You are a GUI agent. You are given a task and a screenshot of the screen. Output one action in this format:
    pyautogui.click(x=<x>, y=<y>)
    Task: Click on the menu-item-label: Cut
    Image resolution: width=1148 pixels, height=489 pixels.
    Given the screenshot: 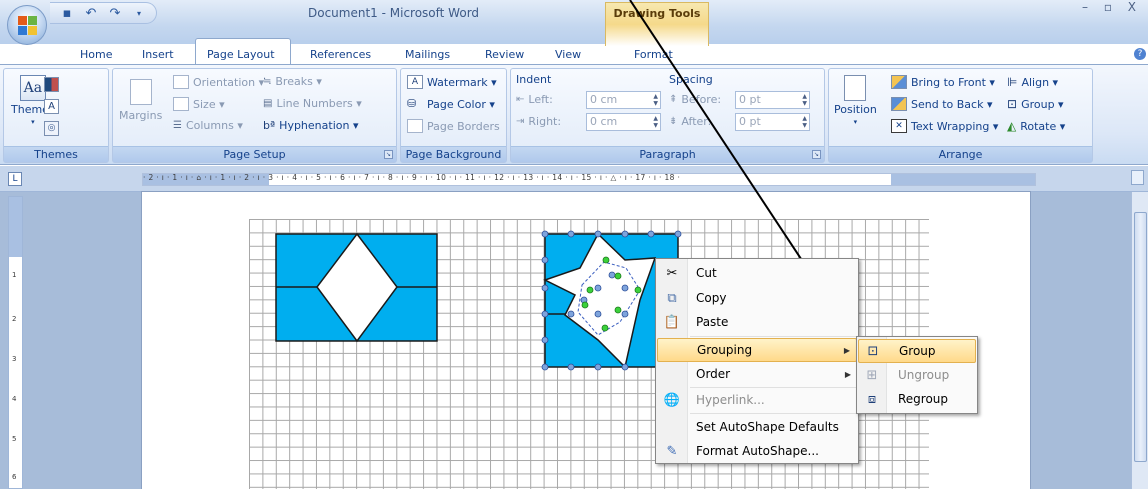 What is the action you would take?
    pyautogui.click(x=706, y=273)
    